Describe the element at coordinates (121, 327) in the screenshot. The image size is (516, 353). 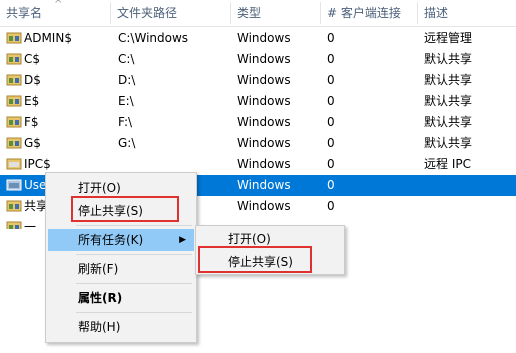
I see `menu-item-help: 帮助(H)` at that location.